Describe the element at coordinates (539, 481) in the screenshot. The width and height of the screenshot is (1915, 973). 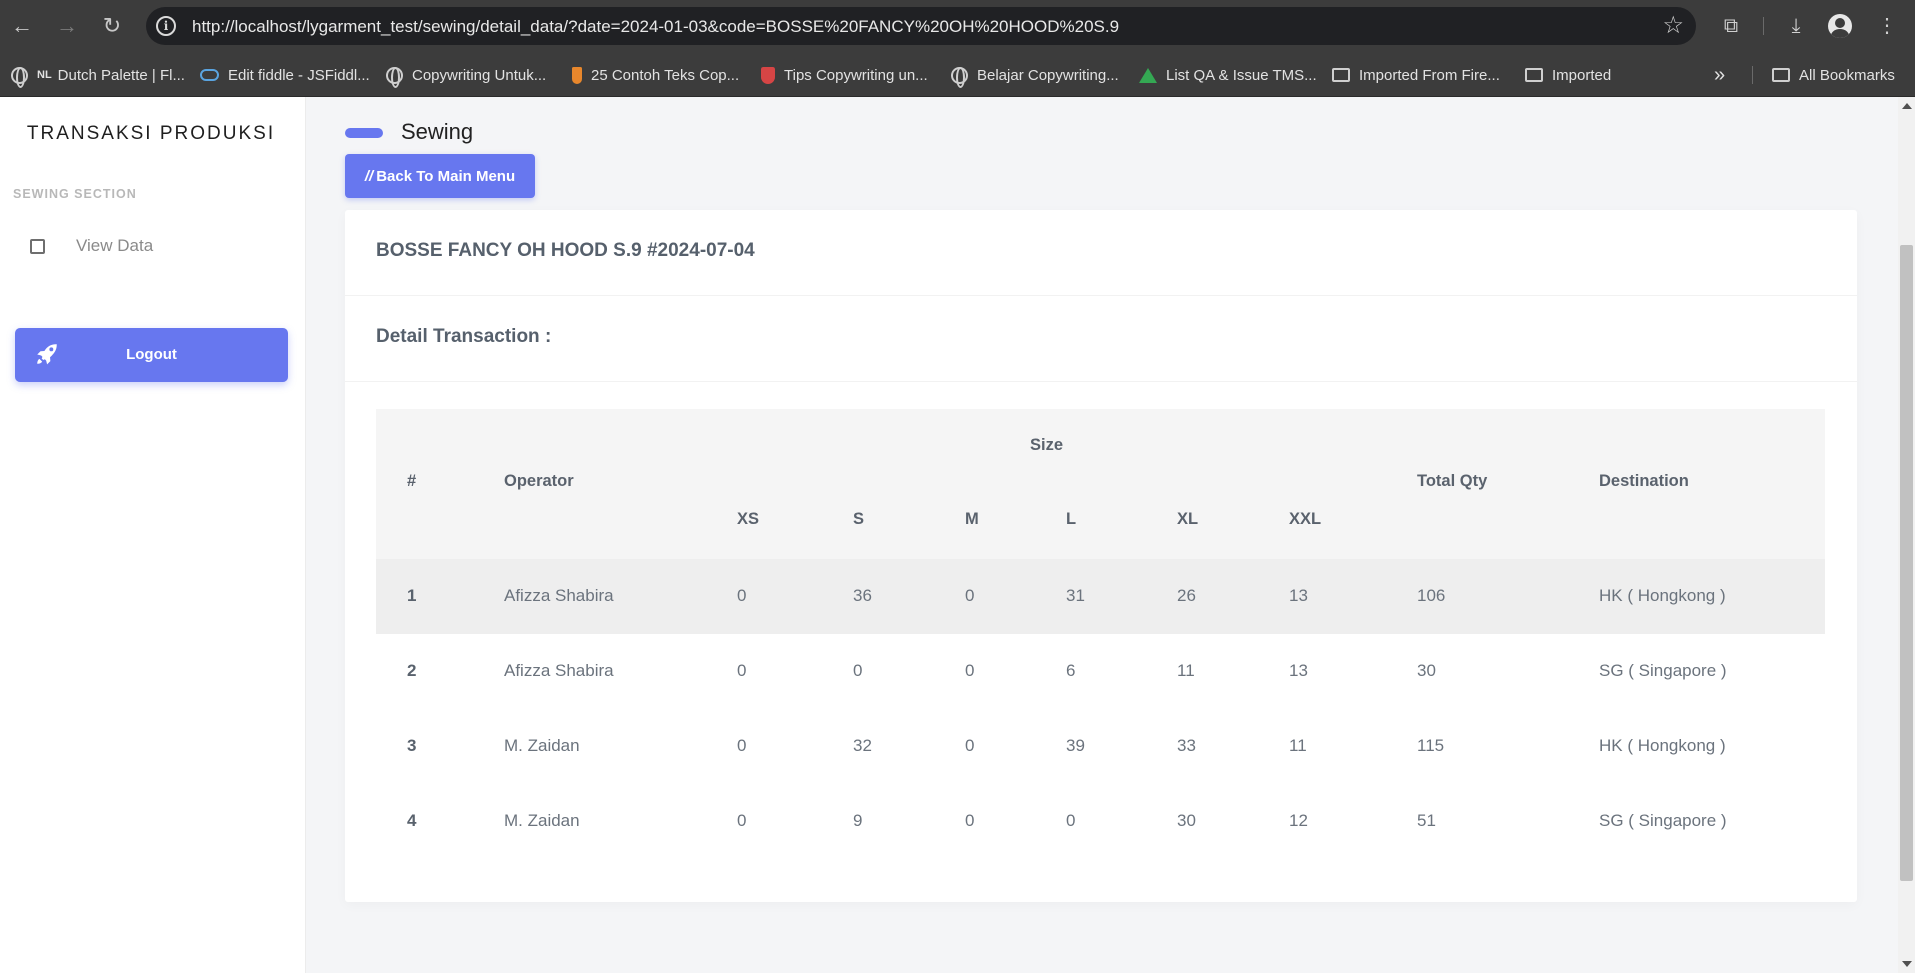
I see `col-header-operator: Operator` at that location.